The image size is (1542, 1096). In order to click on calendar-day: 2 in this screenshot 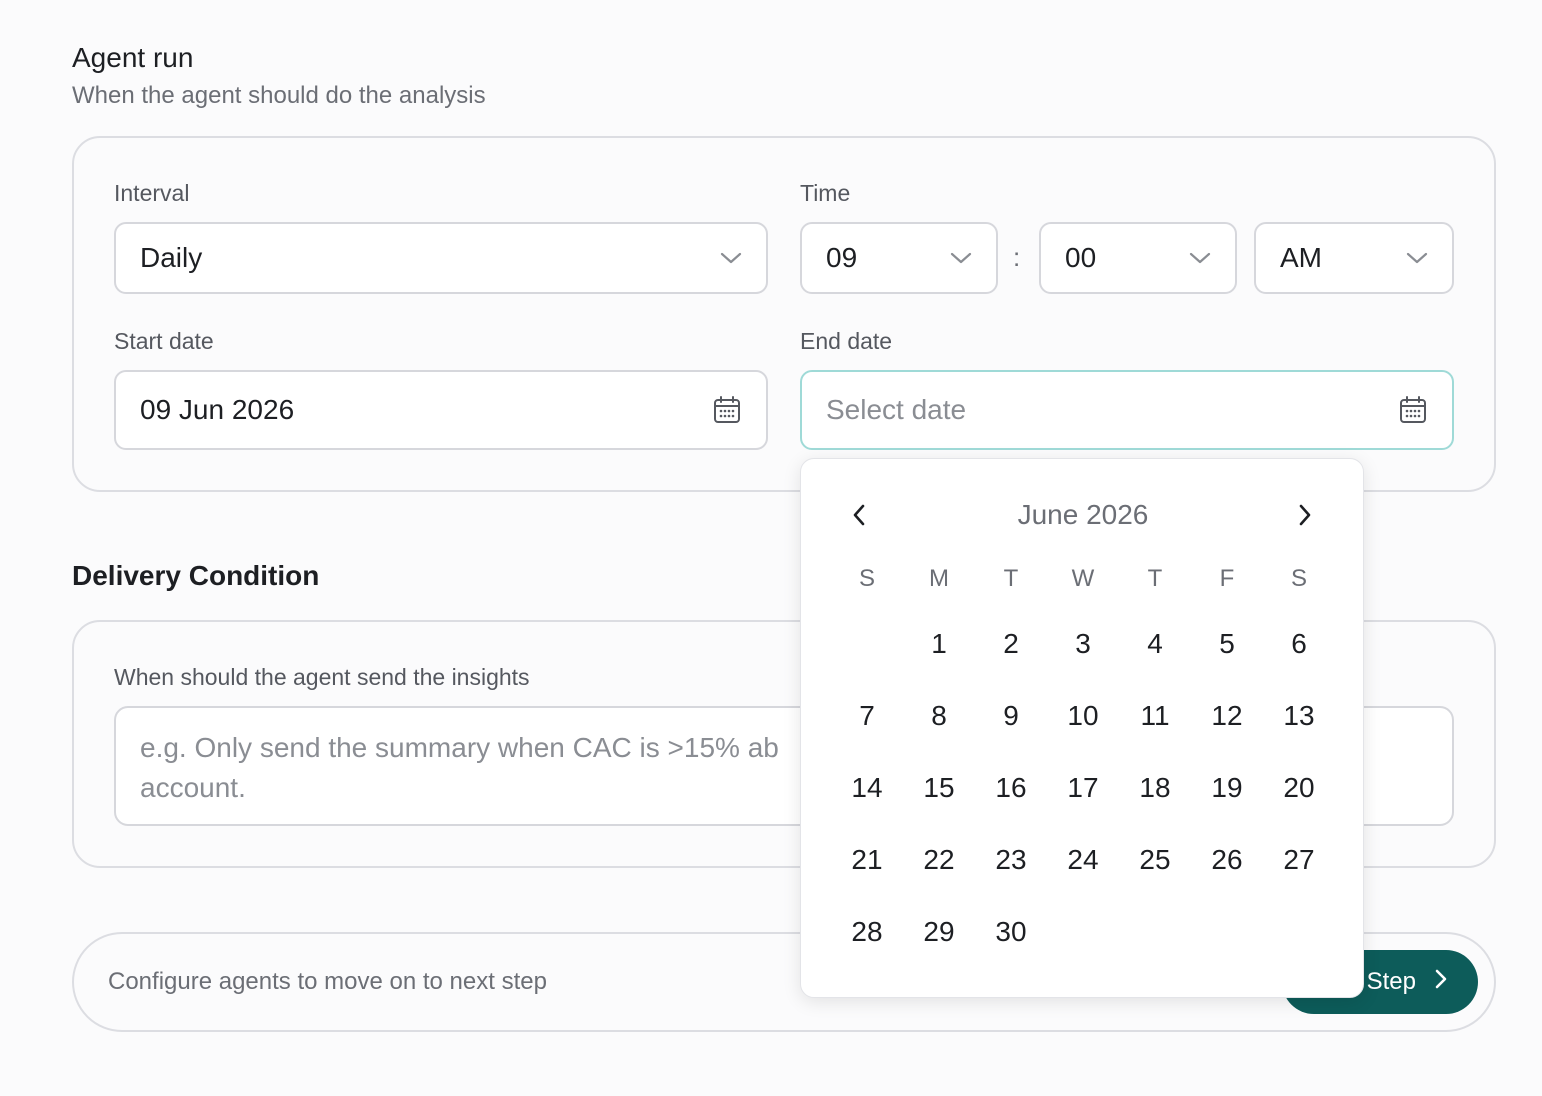, I will do `click(1011, 644)`.